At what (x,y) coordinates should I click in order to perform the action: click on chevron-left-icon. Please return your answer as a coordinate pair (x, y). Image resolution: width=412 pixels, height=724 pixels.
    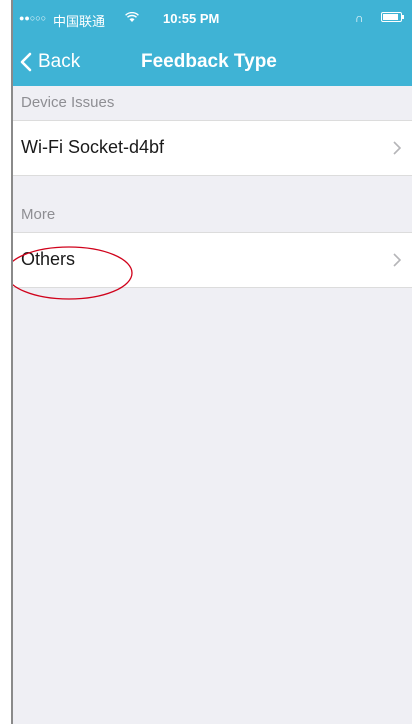
    Looking at the image, I should click on (26, 62).